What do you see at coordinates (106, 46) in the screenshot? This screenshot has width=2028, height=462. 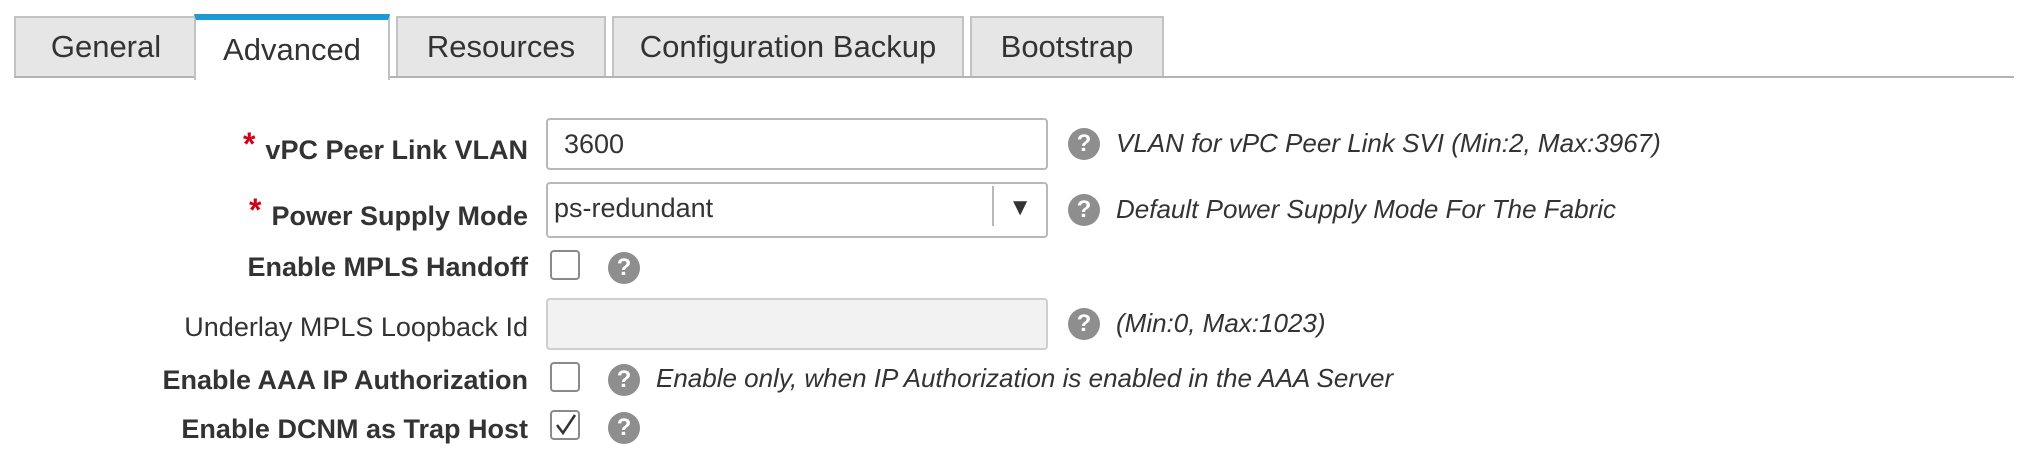 I see `tab-general: General` at bounding box center [106, 46].